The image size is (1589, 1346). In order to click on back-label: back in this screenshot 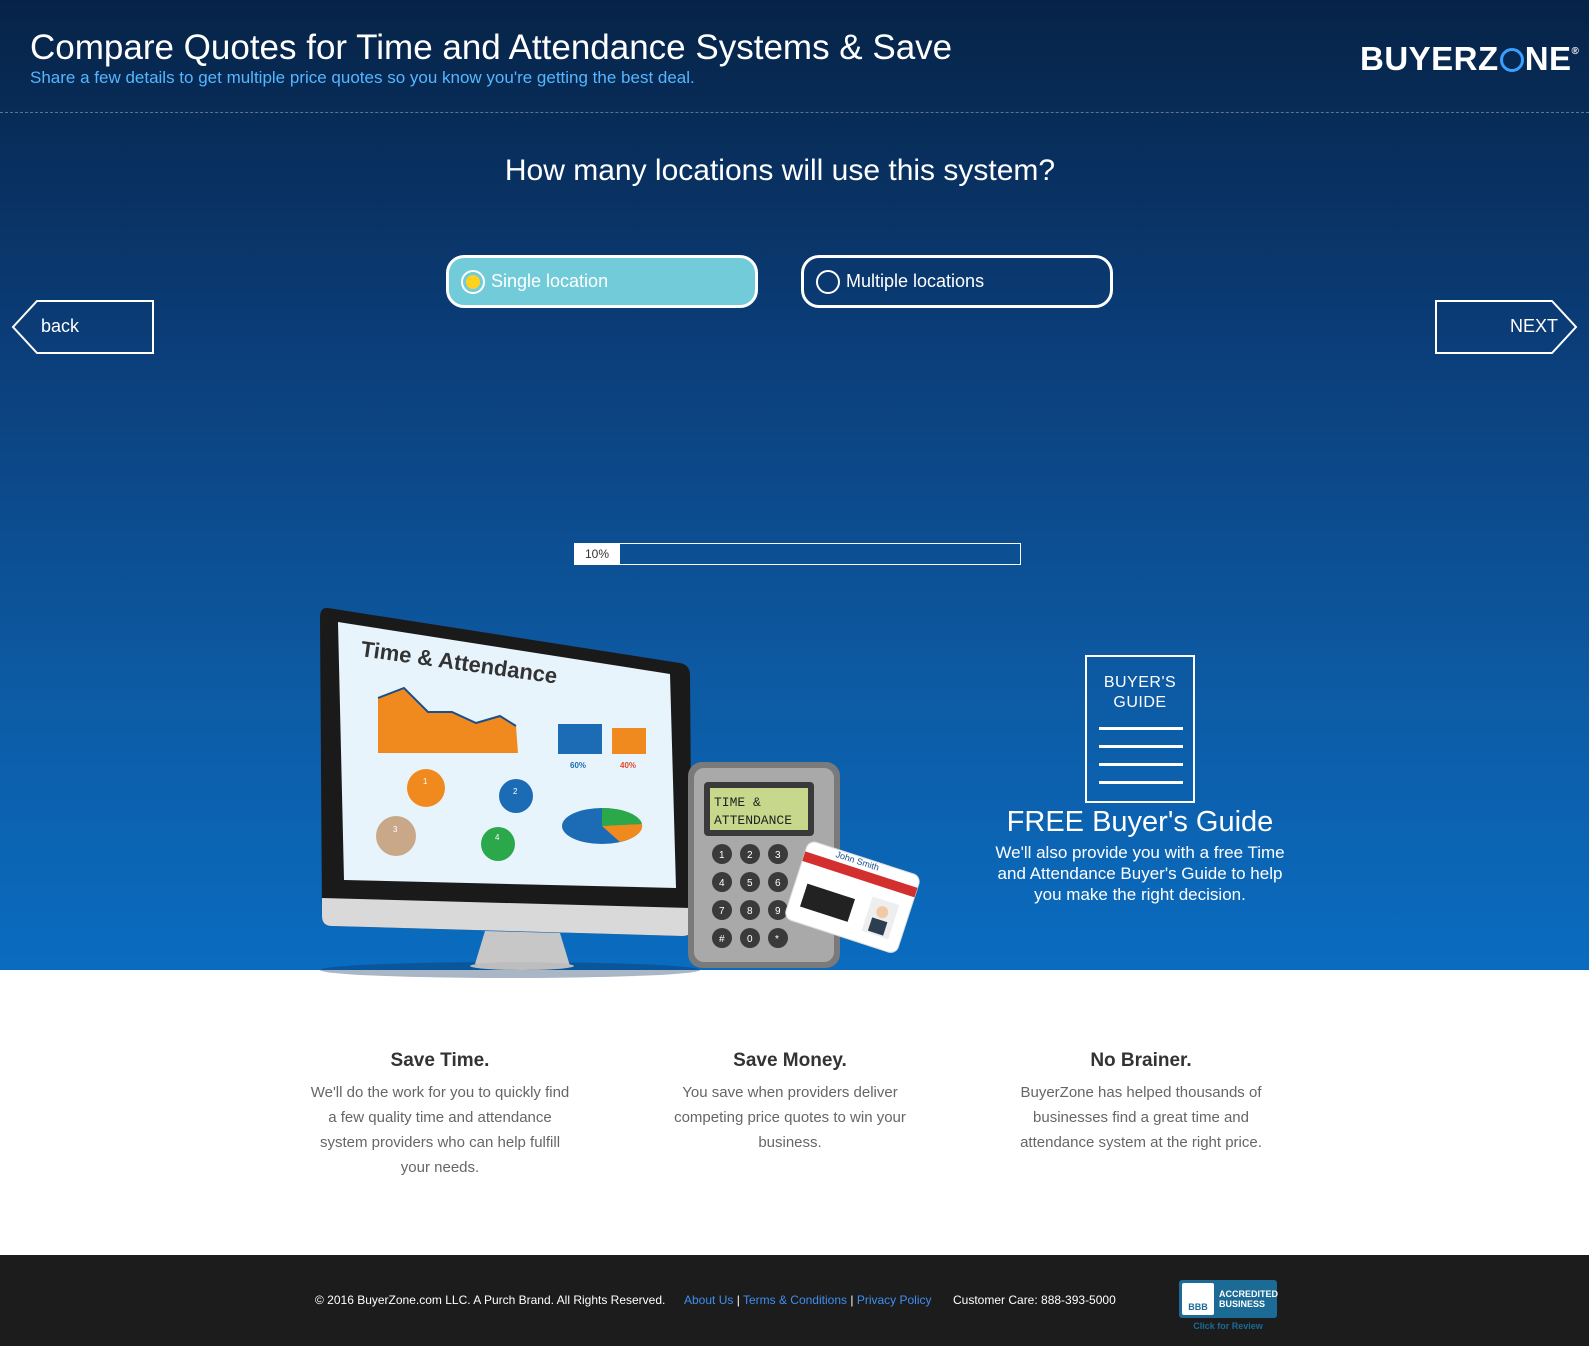, I will do `click(60, 326)`.